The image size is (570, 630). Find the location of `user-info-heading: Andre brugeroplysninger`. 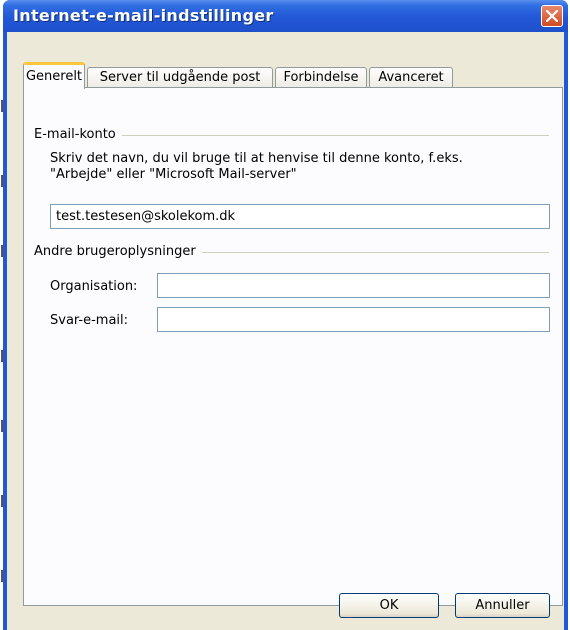

user-info-heading: Andre brugeroplysninger is located at coordinates (118, 251).